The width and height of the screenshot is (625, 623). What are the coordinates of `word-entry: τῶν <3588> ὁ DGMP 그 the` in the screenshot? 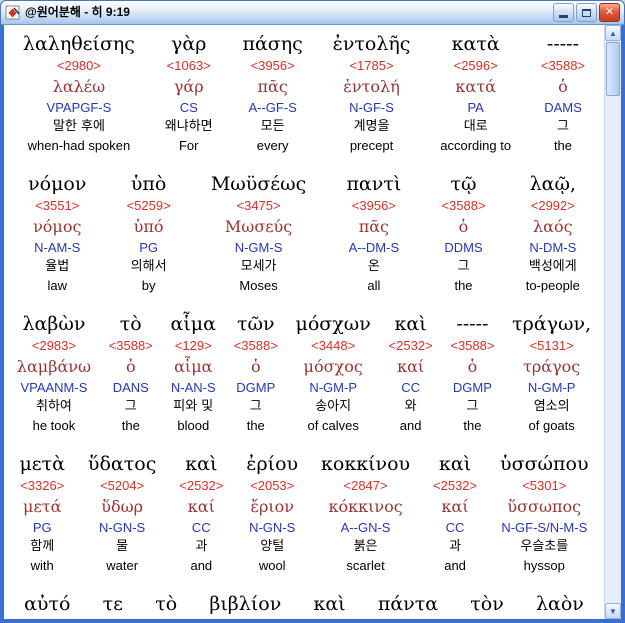 It's located at (256, 373).